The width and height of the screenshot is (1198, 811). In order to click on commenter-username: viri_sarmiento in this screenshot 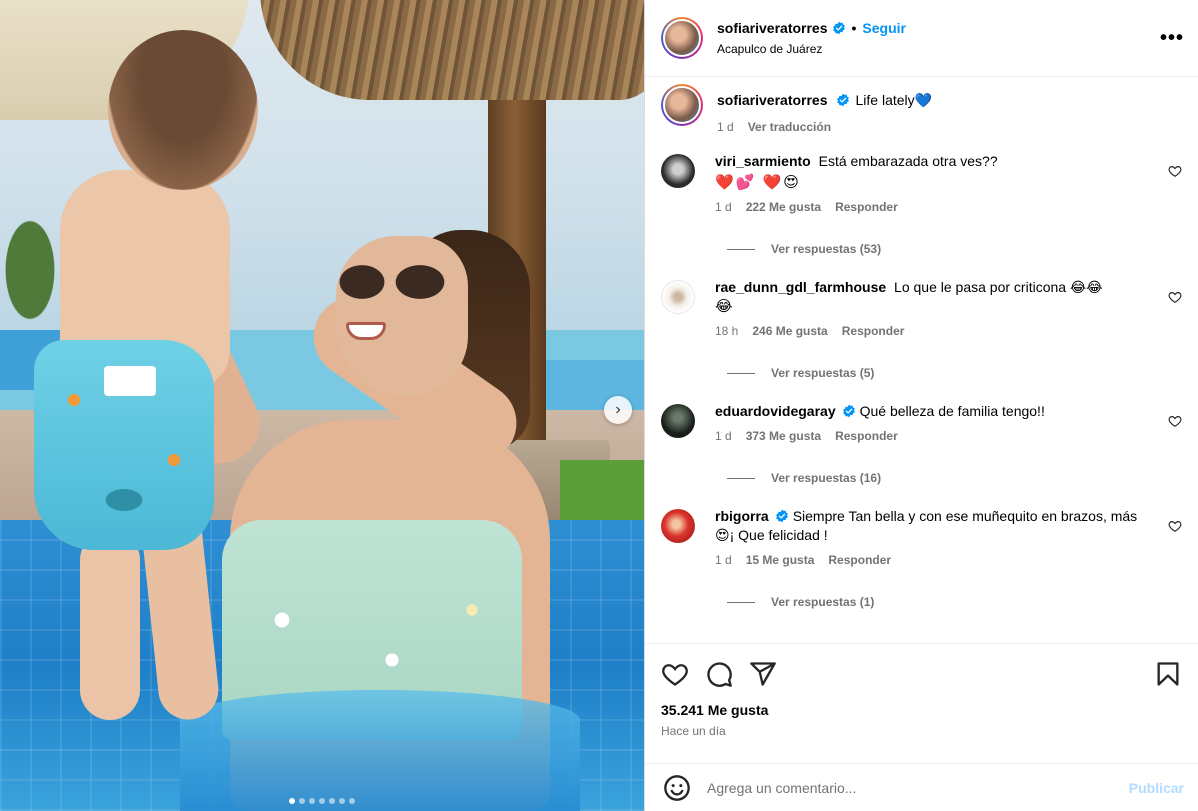, I will do `click(763, 161)`.